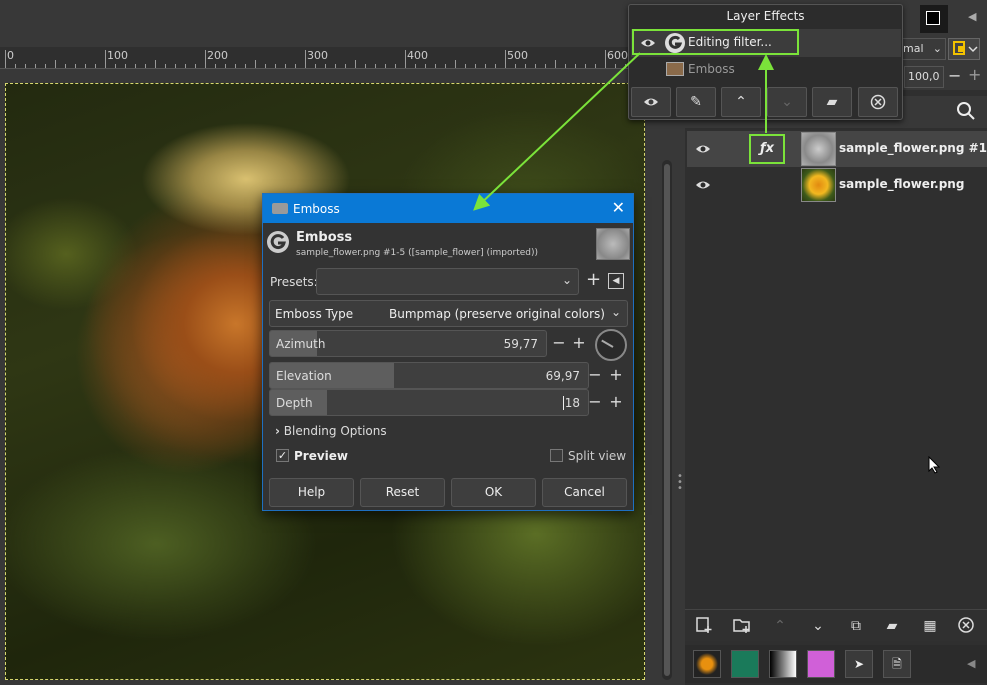 Image resolution: width=987 pixels, height=685 pixels. What do you see at coordinates (618, 207) in the screenshot?
I see `close-icon: ✕` at bounding box center [618, 207].